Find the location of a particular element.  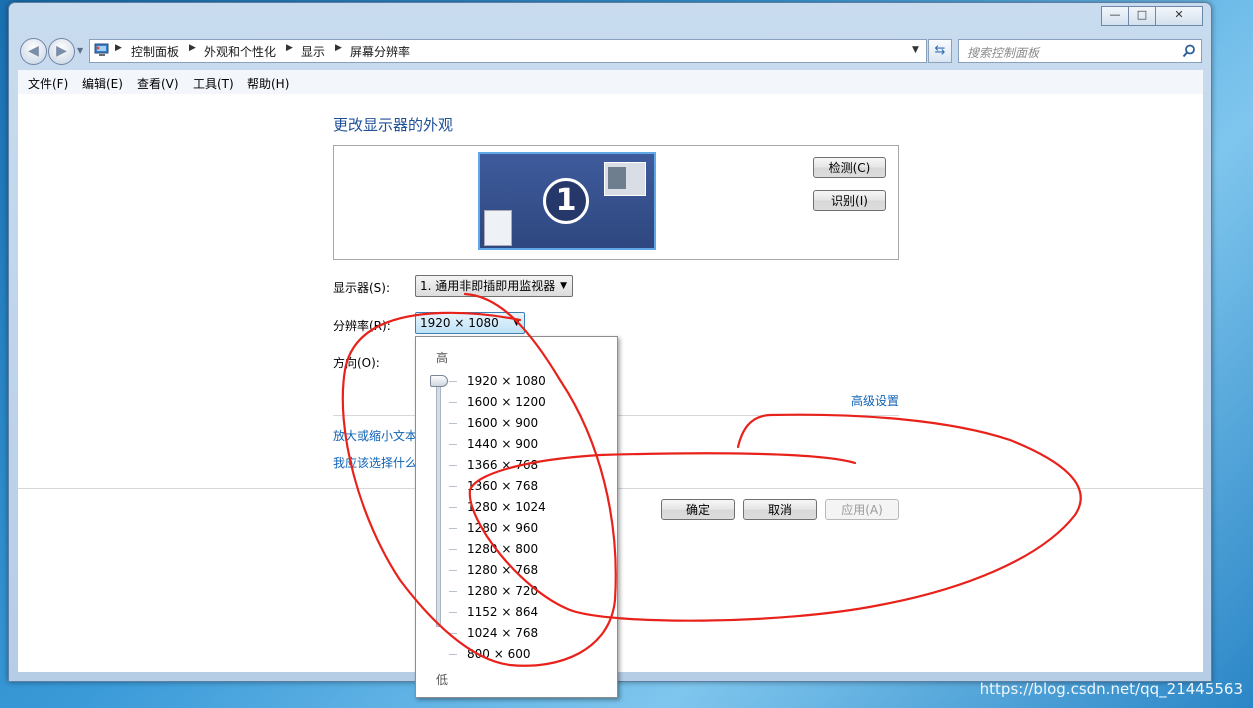

desktop-icons-thumbnail is located at coordinates (498, 228).